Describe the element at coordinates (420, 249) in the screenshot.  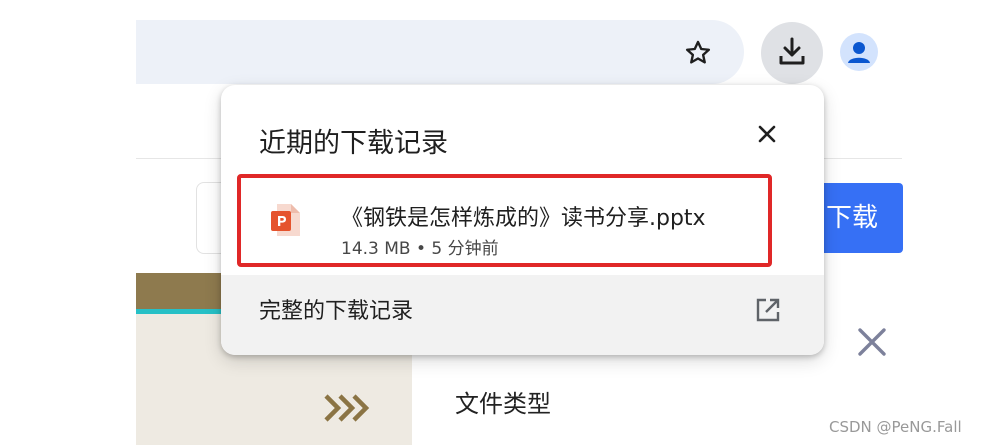
I see `download-file-meta: 14.3 MB • 5 分钟前` at that location.